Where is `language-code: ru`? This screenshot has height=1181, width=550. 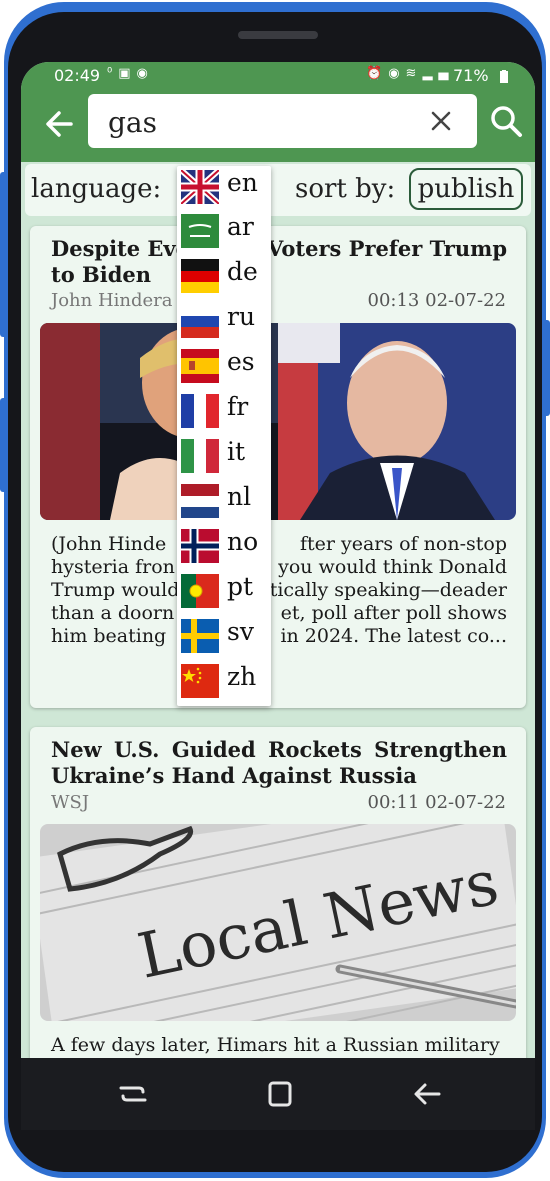 language-code: ru is located at coordinates (241, 316).